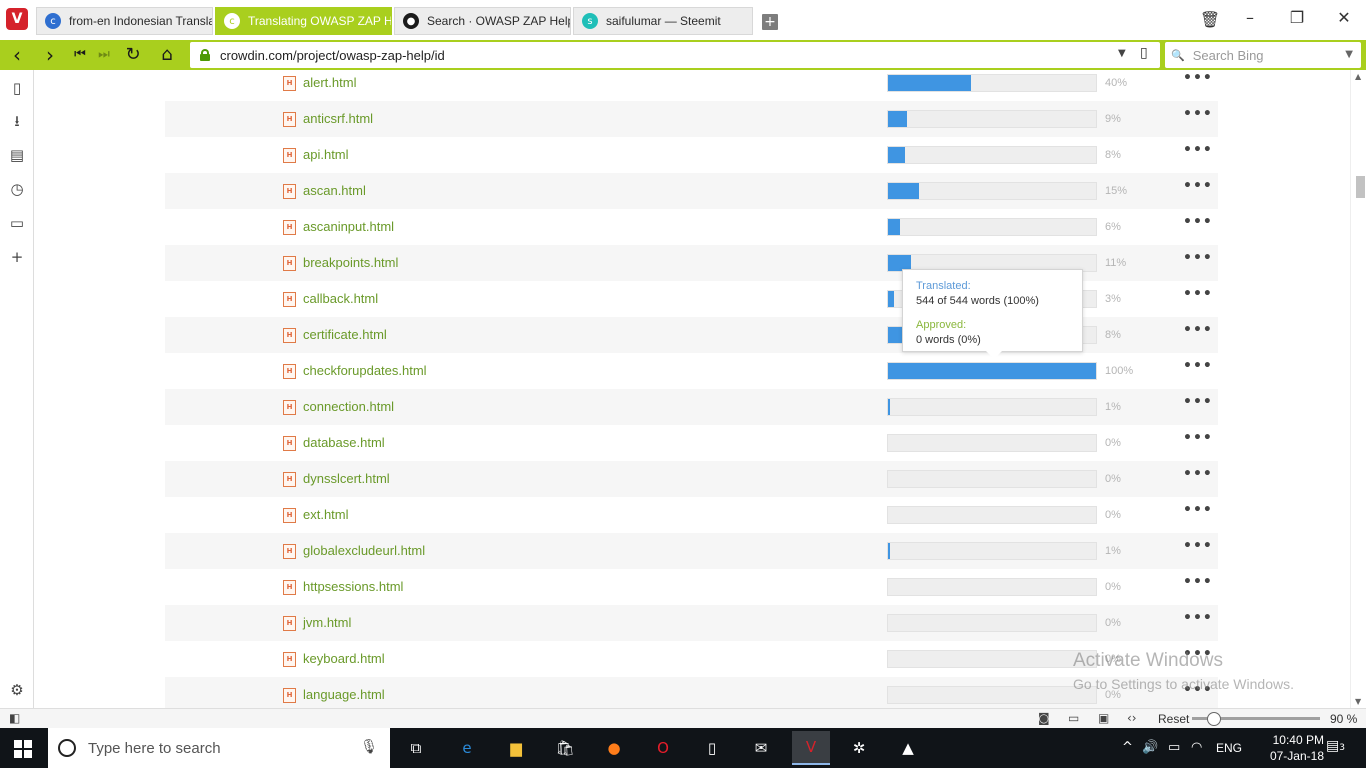 Image resolution: width=1366 pixels, height=768 pixels. I want to click on camera-icon: ◙, so click(1044, 718).